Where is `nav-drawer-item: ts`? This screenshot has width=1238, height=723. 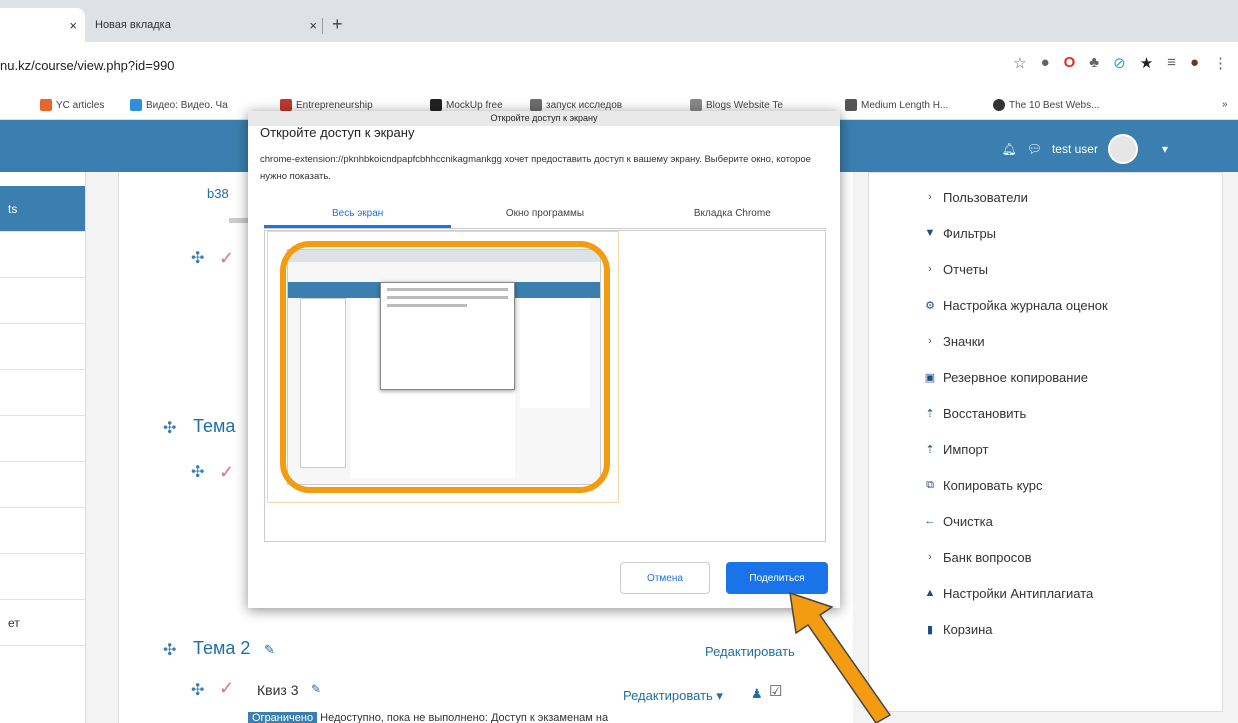
nav-drawer-item: ts is located at coordinates (42, 209).